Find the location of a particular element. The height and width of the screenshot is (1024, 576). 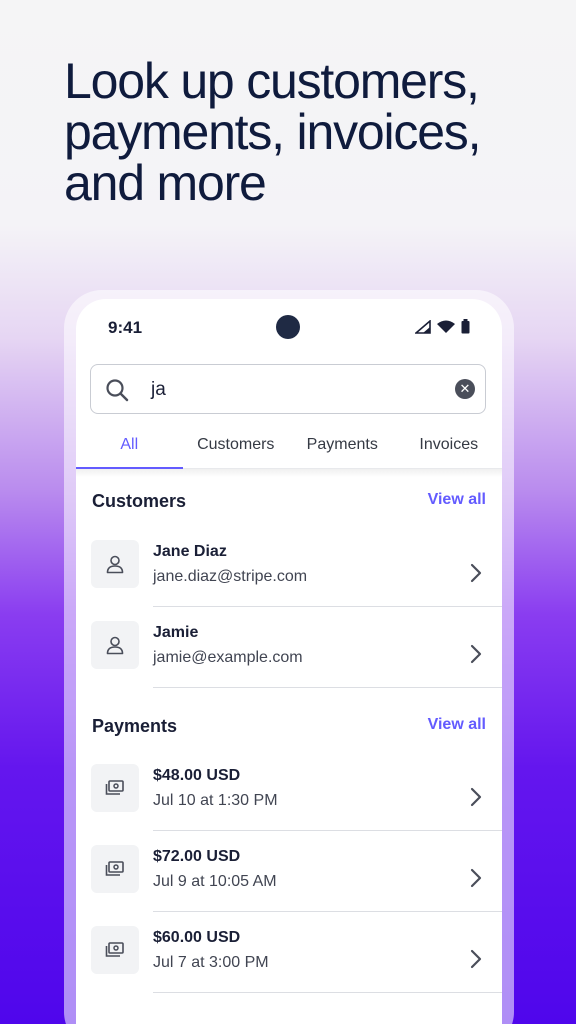

payment-date: Jul 10 at 1:30 PM is located at coordinates (215, 800).